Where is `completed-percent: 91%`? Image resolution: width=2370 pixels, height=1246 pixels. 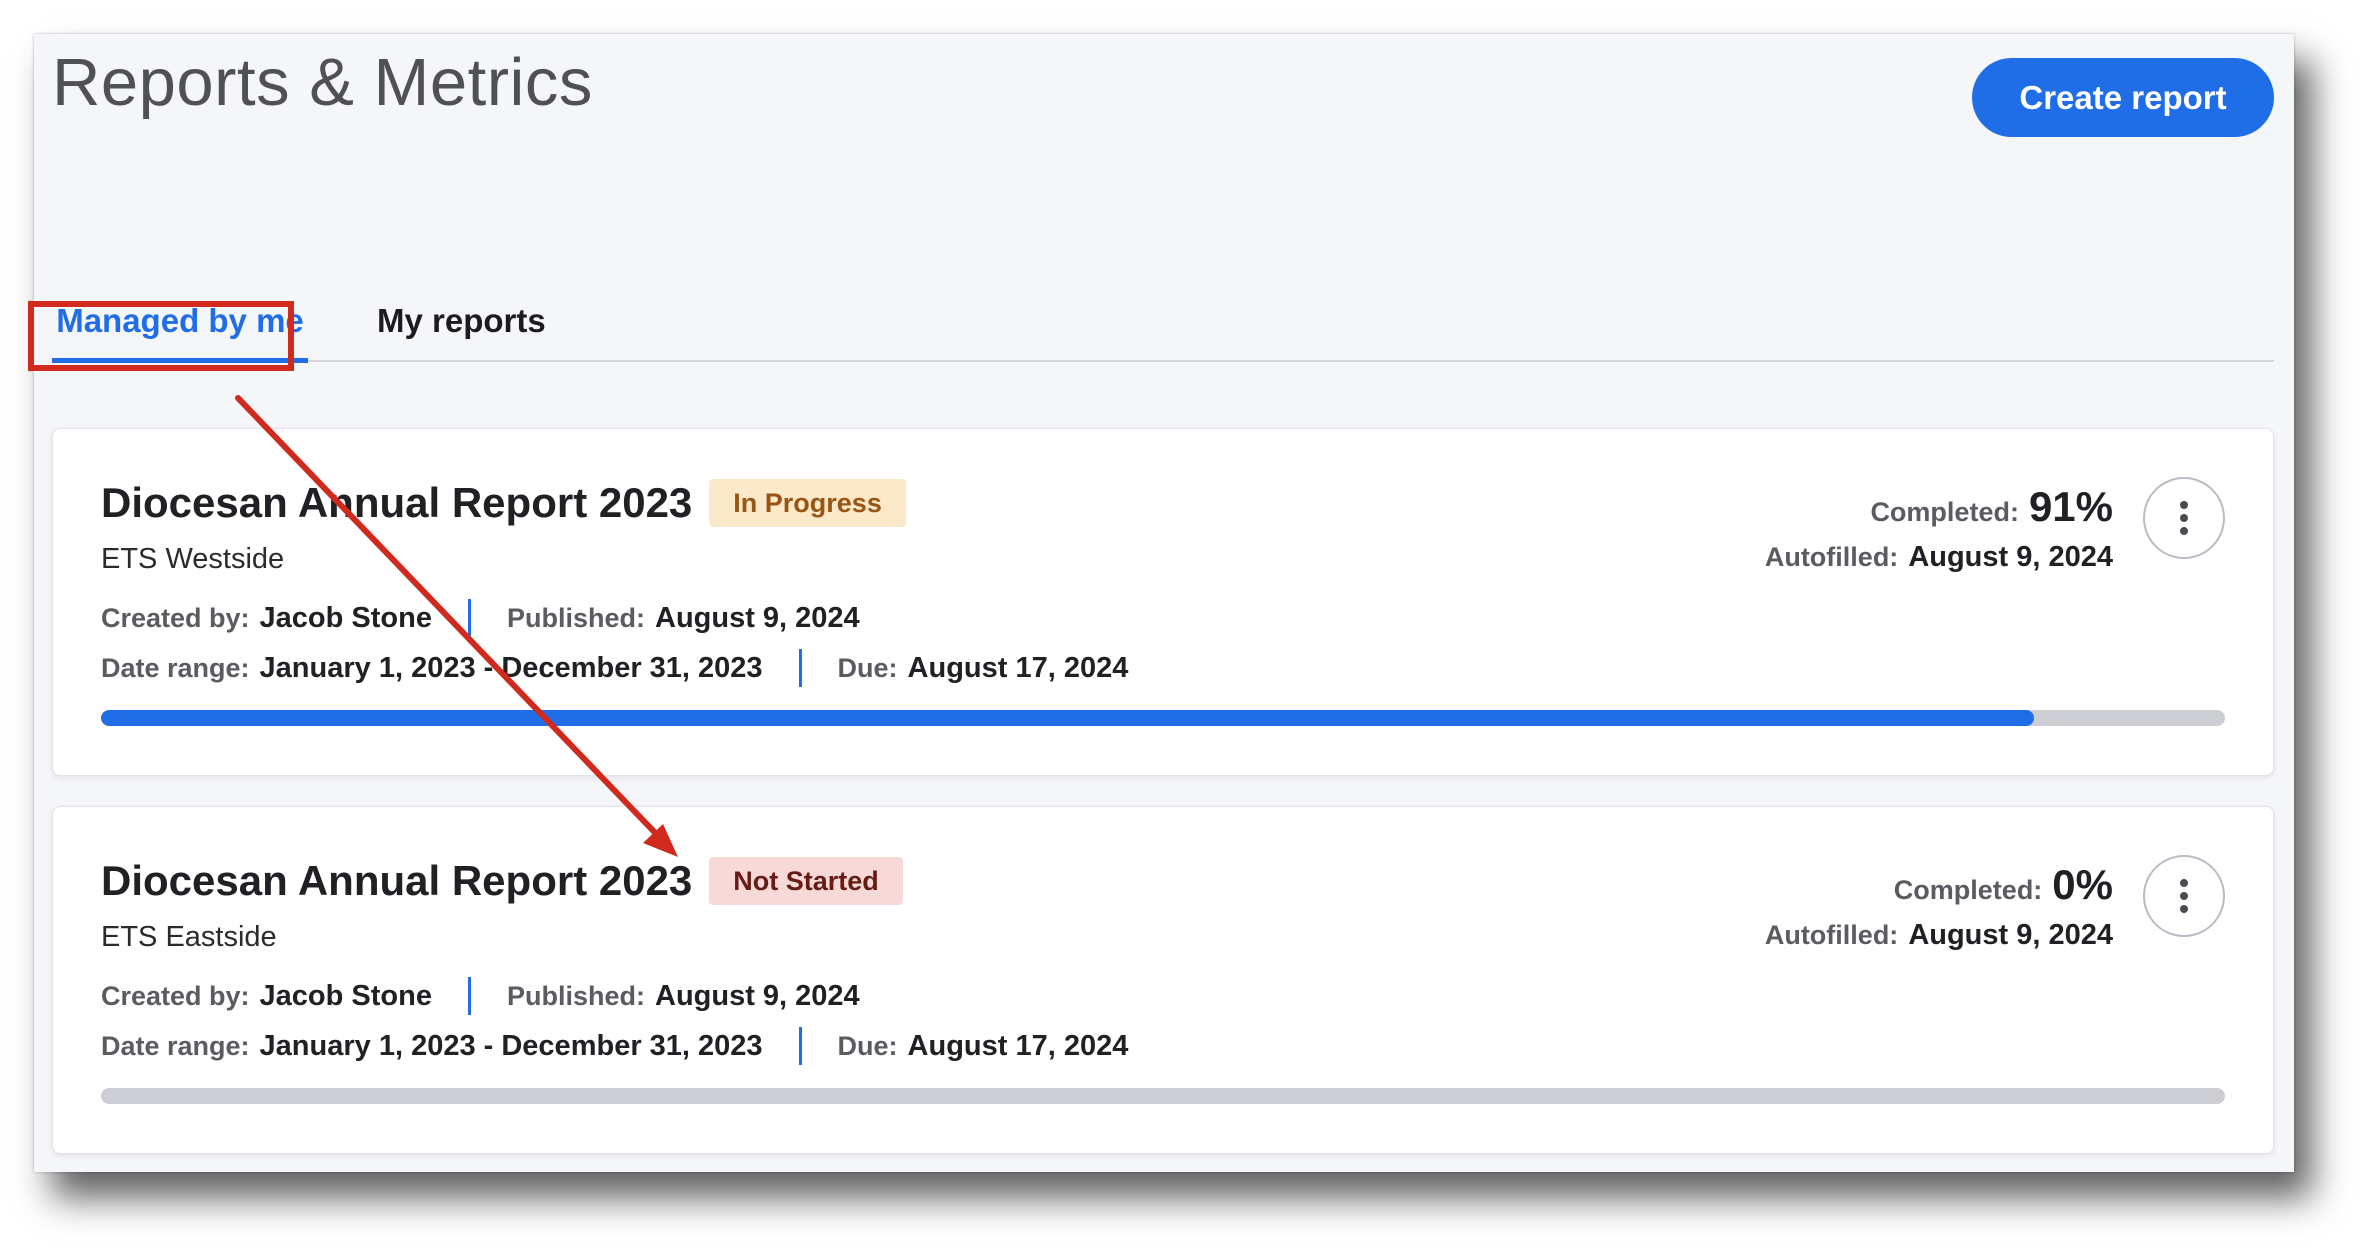 completed-percent: 91% is located at coordinates (2070, 506).